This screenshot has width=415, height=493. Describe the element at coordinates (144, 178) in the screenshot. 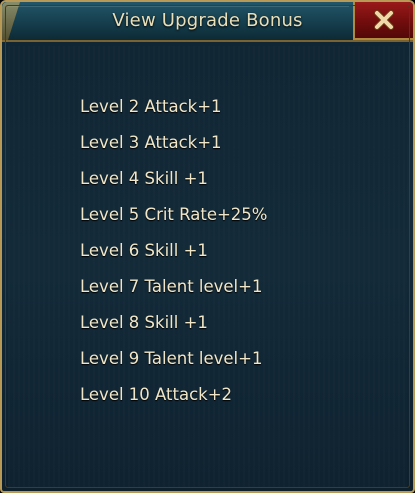

I see `bonus-item: Level 4 Skill +1` at that location.